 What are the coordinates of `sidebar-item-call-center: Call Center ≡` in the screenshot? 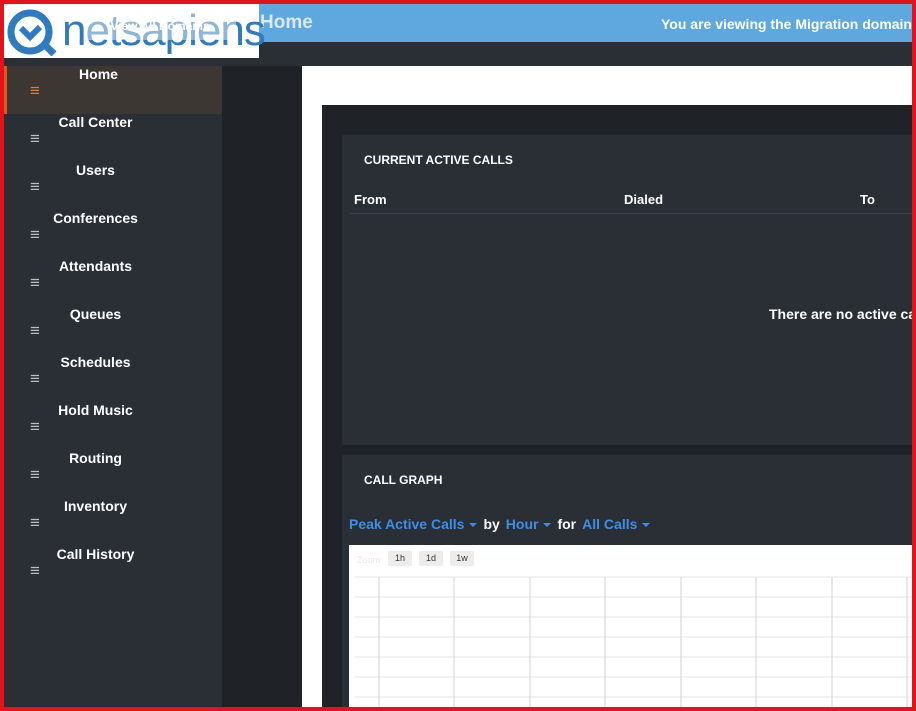 It's located at (113, 138).